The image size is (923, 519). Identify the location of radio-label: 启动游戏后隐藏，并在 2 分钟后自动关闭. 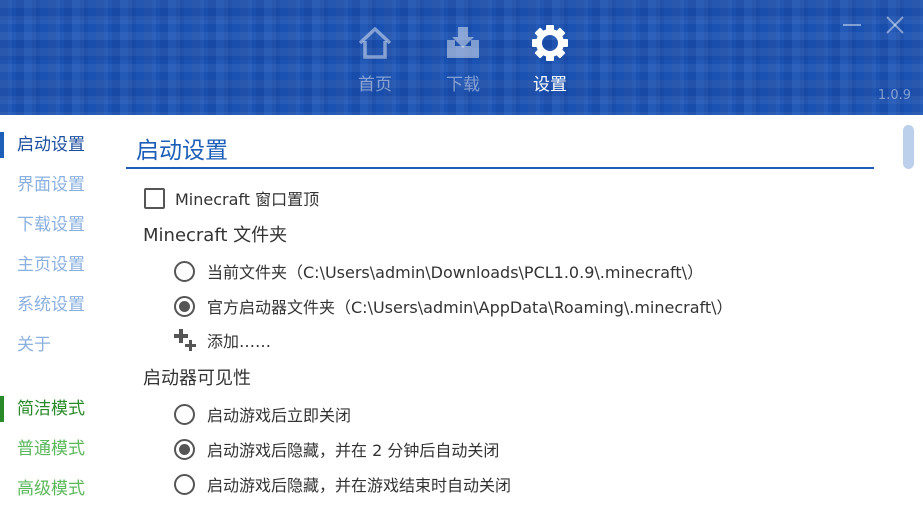
(353, 450).